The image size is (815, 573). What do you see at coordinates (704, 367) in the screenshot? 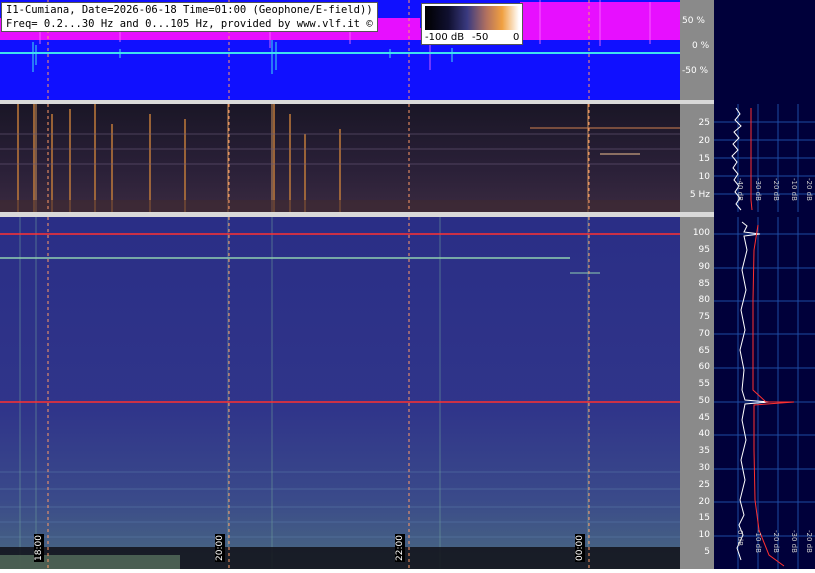
I see `high-freq-tick: 60` at bounding box center [704, 367].